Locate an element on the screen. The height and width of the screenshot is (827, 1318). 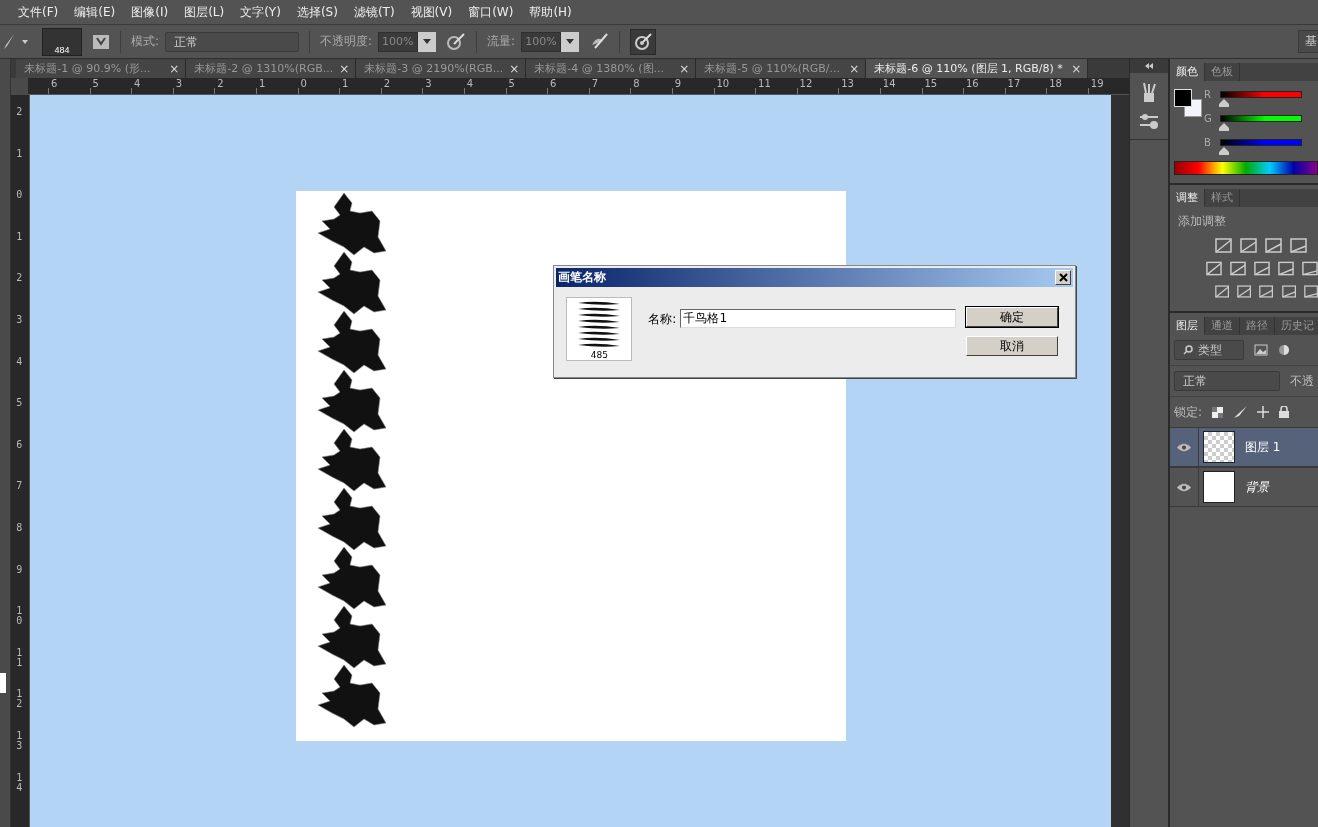
panel-tab: 颜色 is located at coordinates (1187, 72).